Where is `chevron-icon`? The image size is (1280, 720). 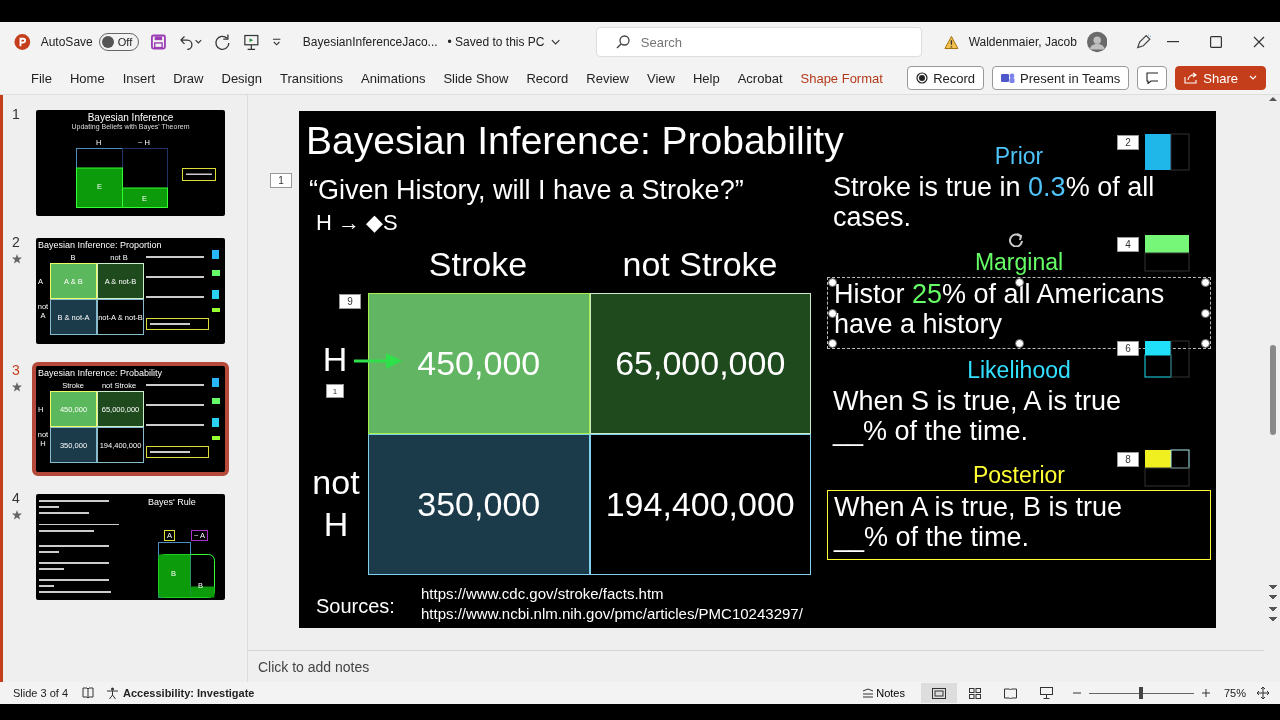 chevron-icon is located at coordinates (555, 42).